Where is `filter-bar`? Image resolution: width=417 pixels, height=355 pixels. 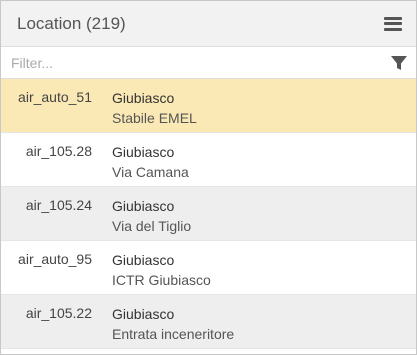 filter-bar is located at coordinates (208, 63).